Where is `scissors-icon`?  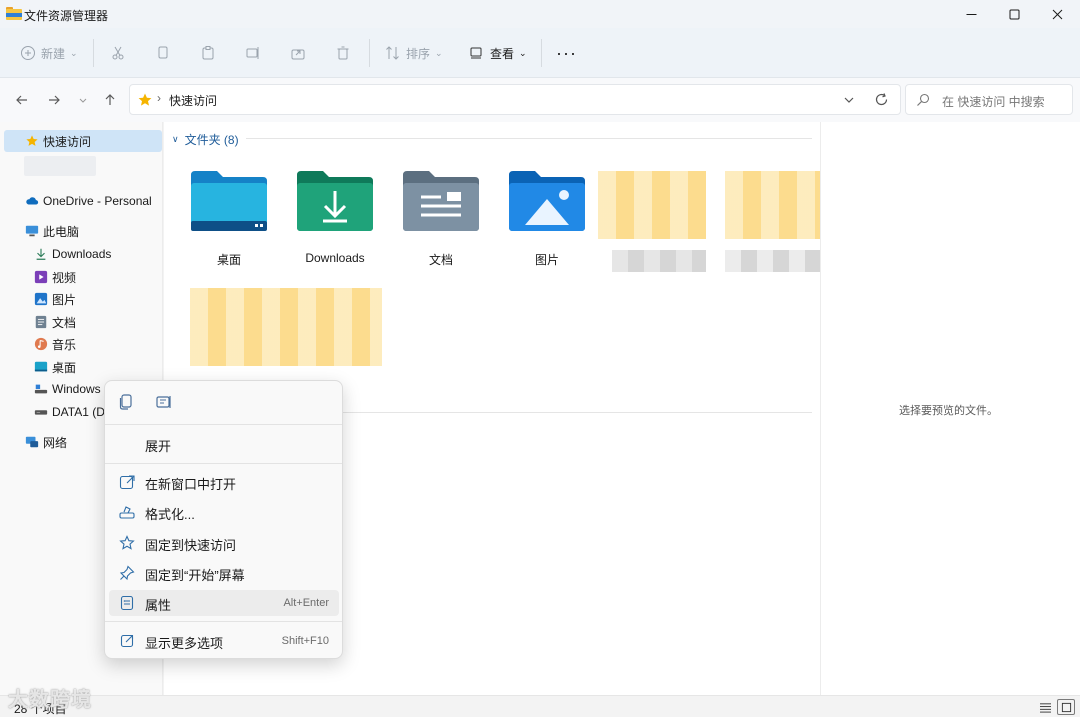 scissors-icon is located at coordinates (118, 53).